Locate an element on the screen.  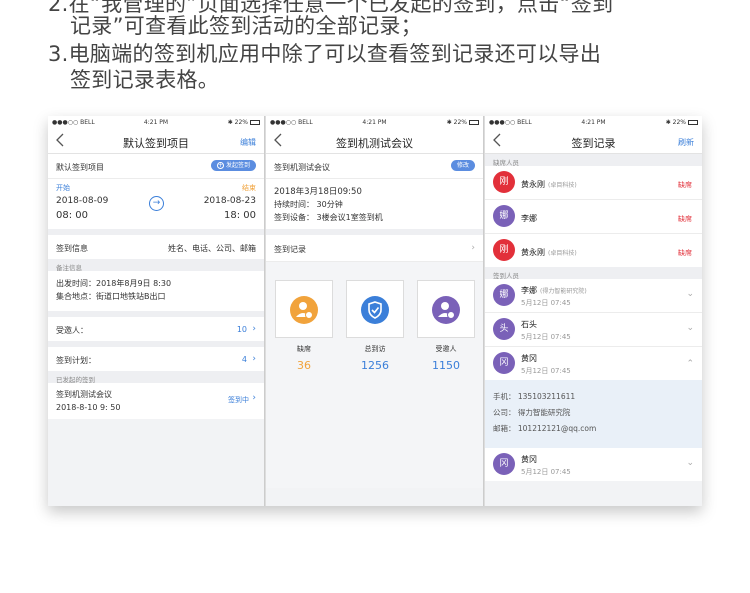
meeting-name: 签到机测试会议 is located at coordinates (302, 167).